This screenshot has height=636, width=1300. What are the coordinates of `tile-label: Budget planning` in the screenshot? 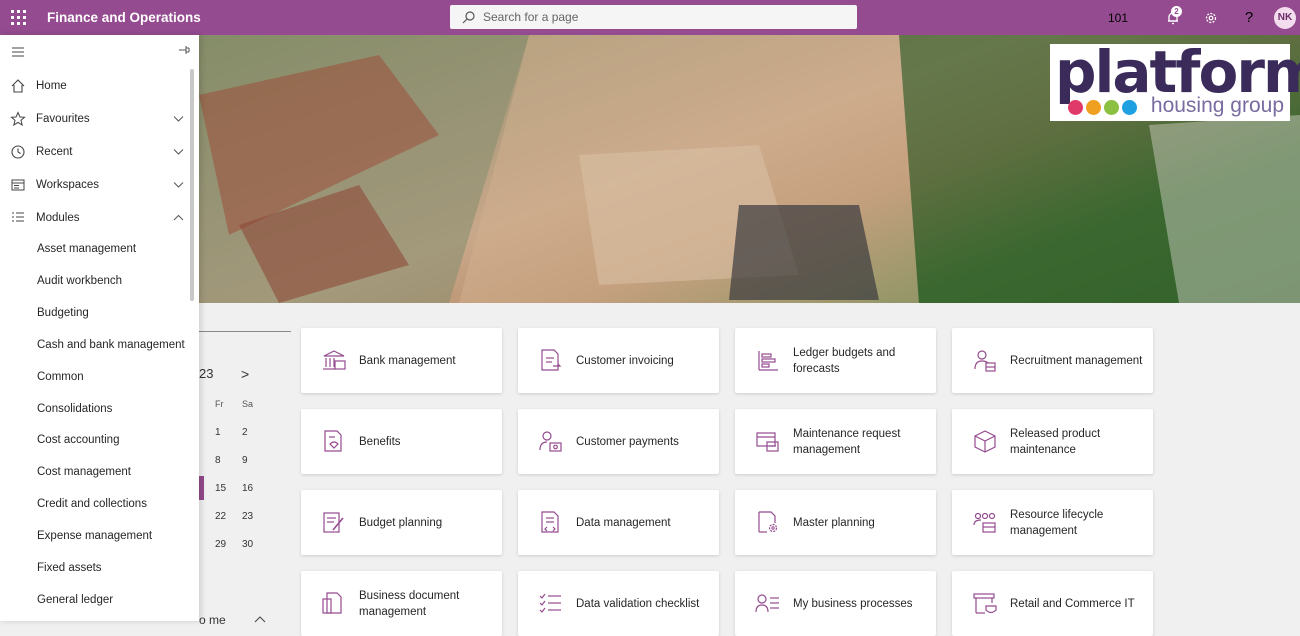 It's located at (401, 522).